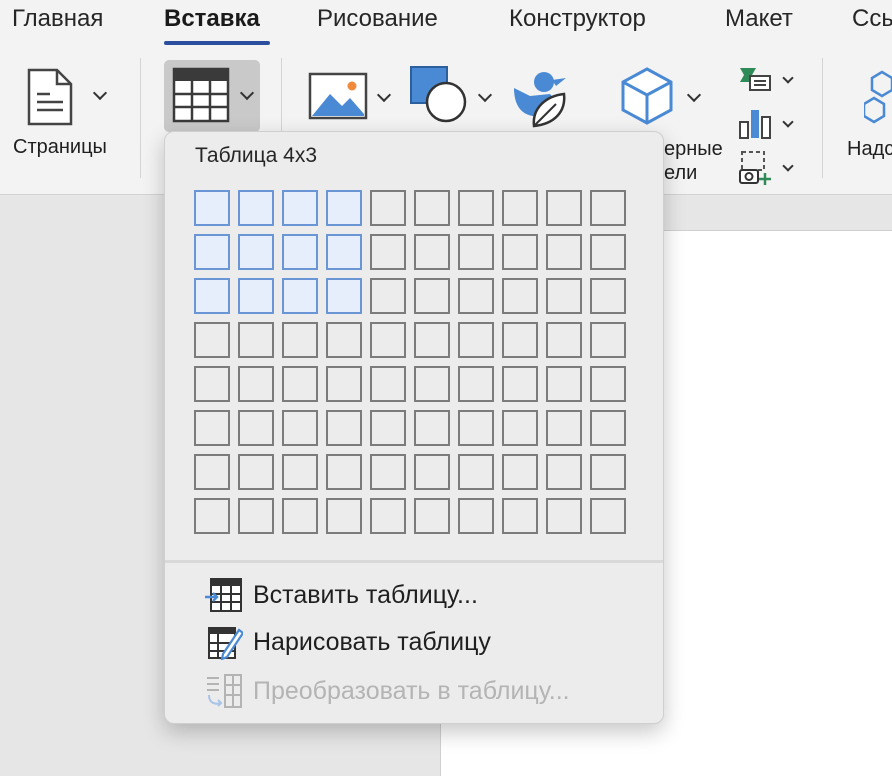 Image resolution: width=892 pixels, height=776 pixels. Describe the element at coordinates (577, 19) in the screenshot. I see `tab-design: Конструктор` at that location.